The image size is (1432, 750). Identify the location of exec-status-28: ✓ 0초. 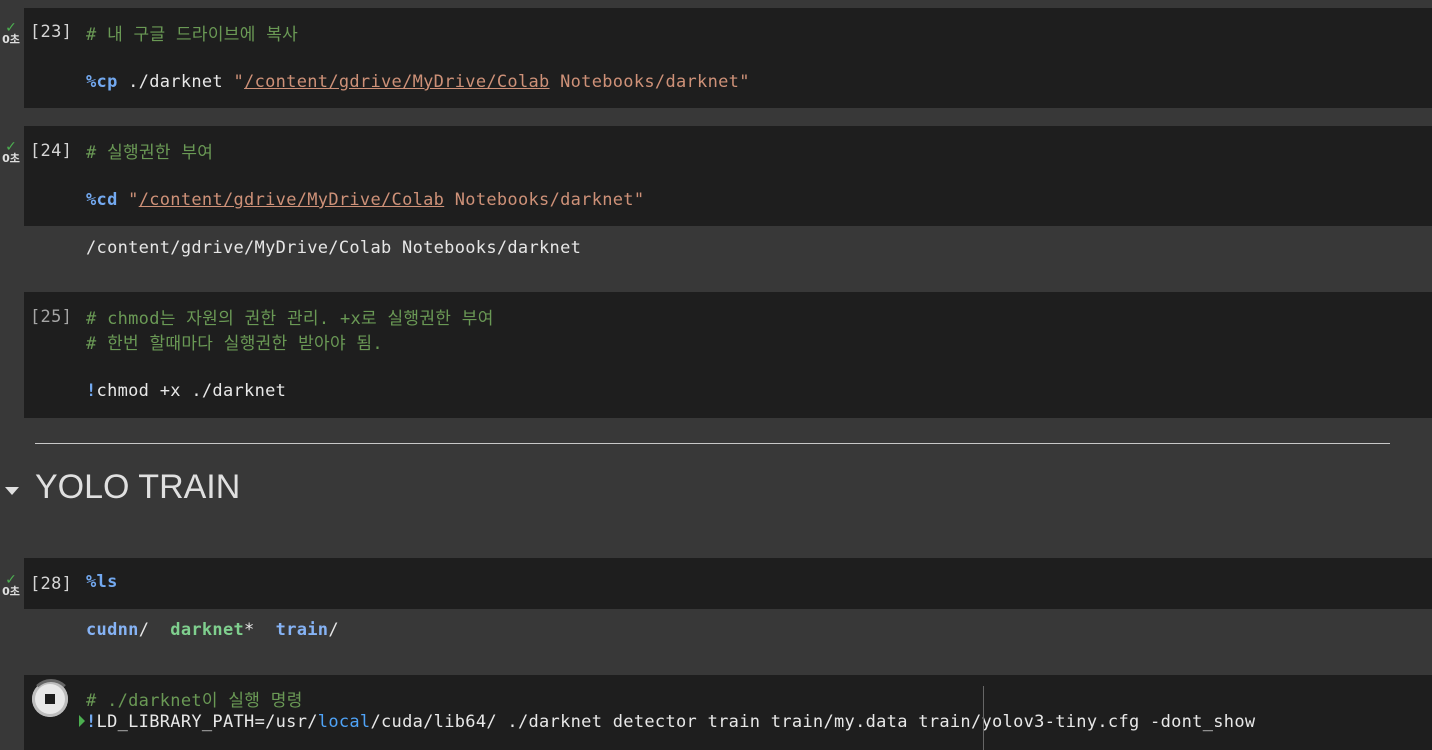
(11, 585).